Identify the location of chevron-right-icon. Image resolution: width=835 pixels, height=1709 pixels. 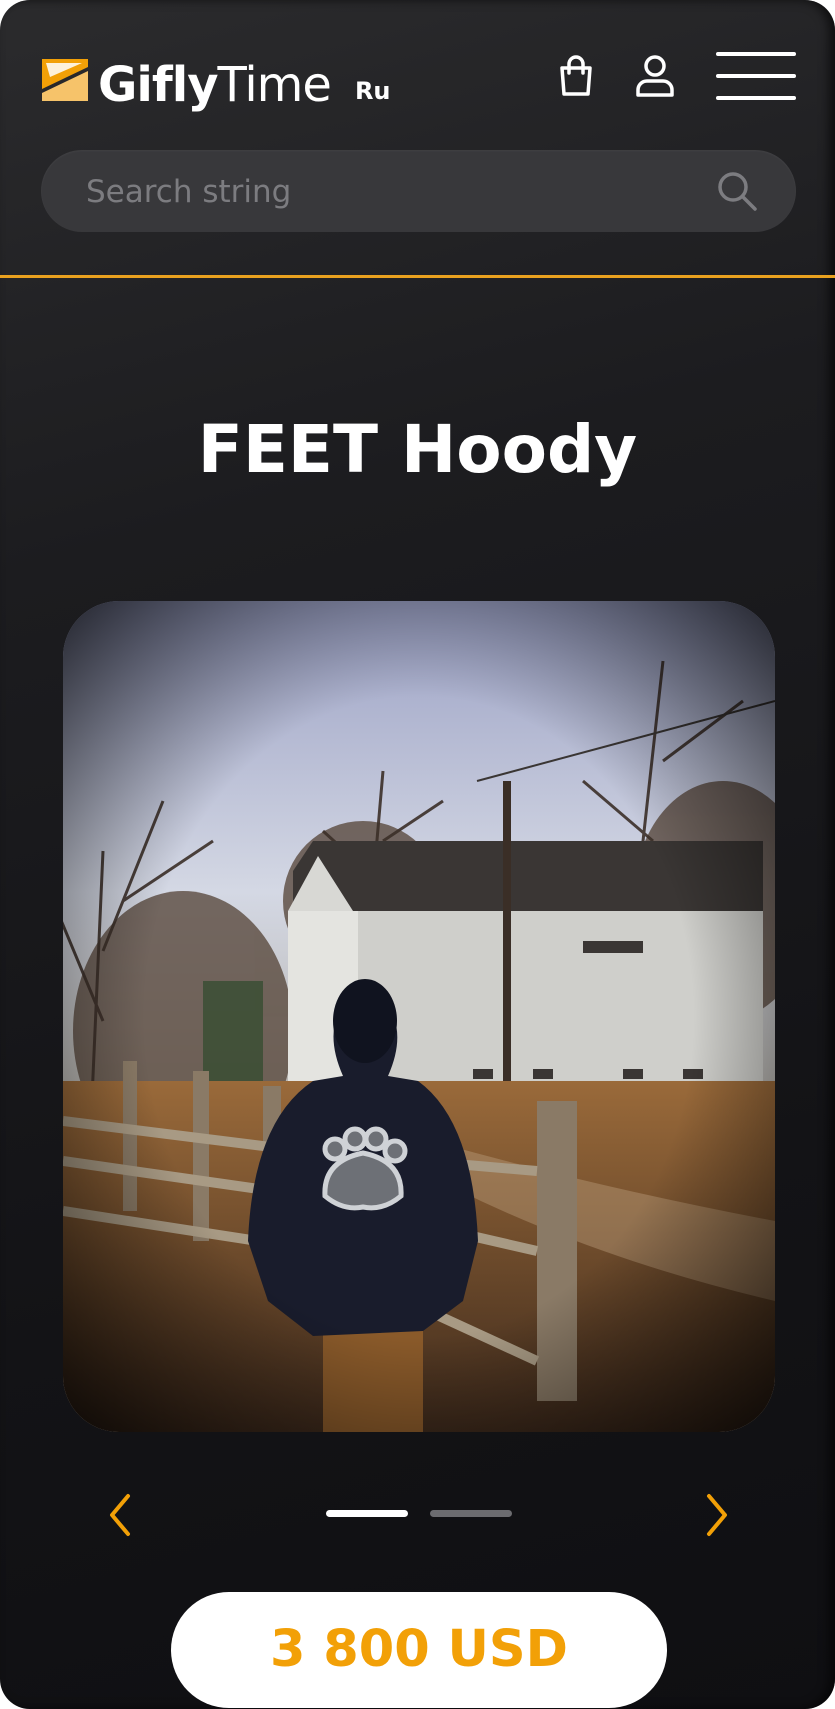
(715, 1515).